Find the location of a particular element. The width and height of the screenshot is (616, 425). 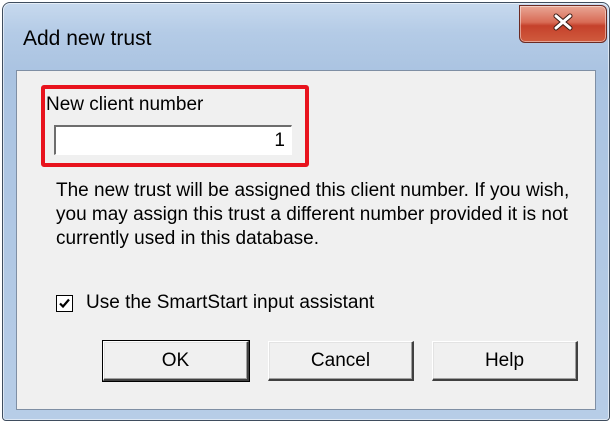

close-button is located at coordinates (563, 24).